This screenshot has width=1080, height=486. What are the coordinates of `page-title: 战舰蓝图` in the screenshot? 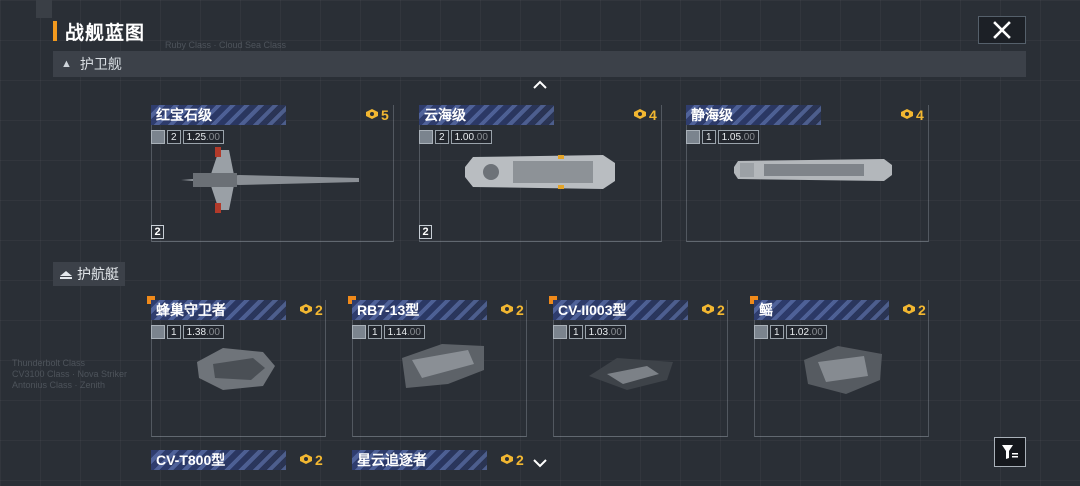 It's located at (105, 33).